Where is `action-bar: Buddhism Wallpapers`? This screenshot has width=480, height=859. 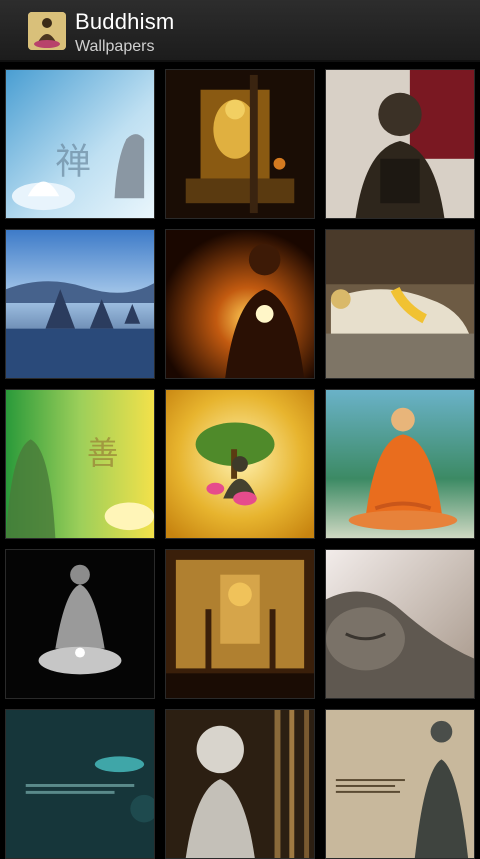
action-bar: Buddhism Wallpapers is located at coordinates (240, 31).